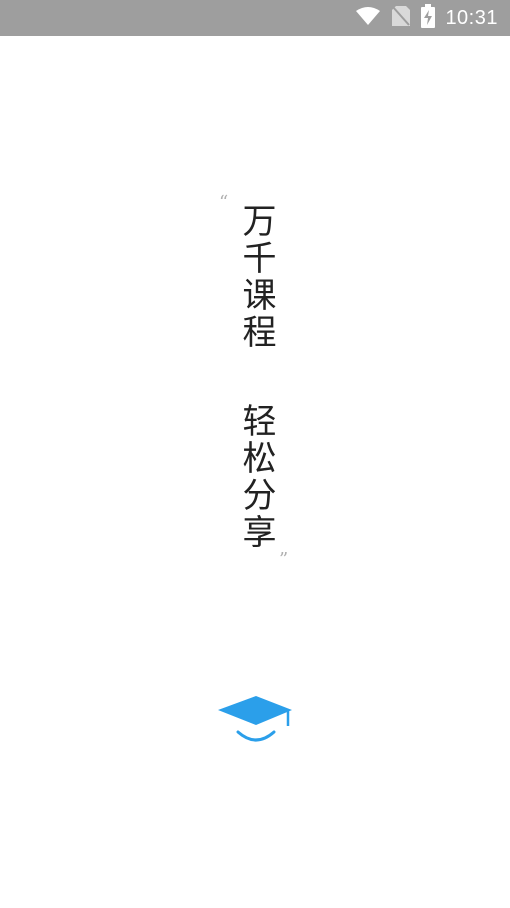 The width and height of the screenshot is (510, 908). I want to click on open-quote-mark: “, so click(224, 202).